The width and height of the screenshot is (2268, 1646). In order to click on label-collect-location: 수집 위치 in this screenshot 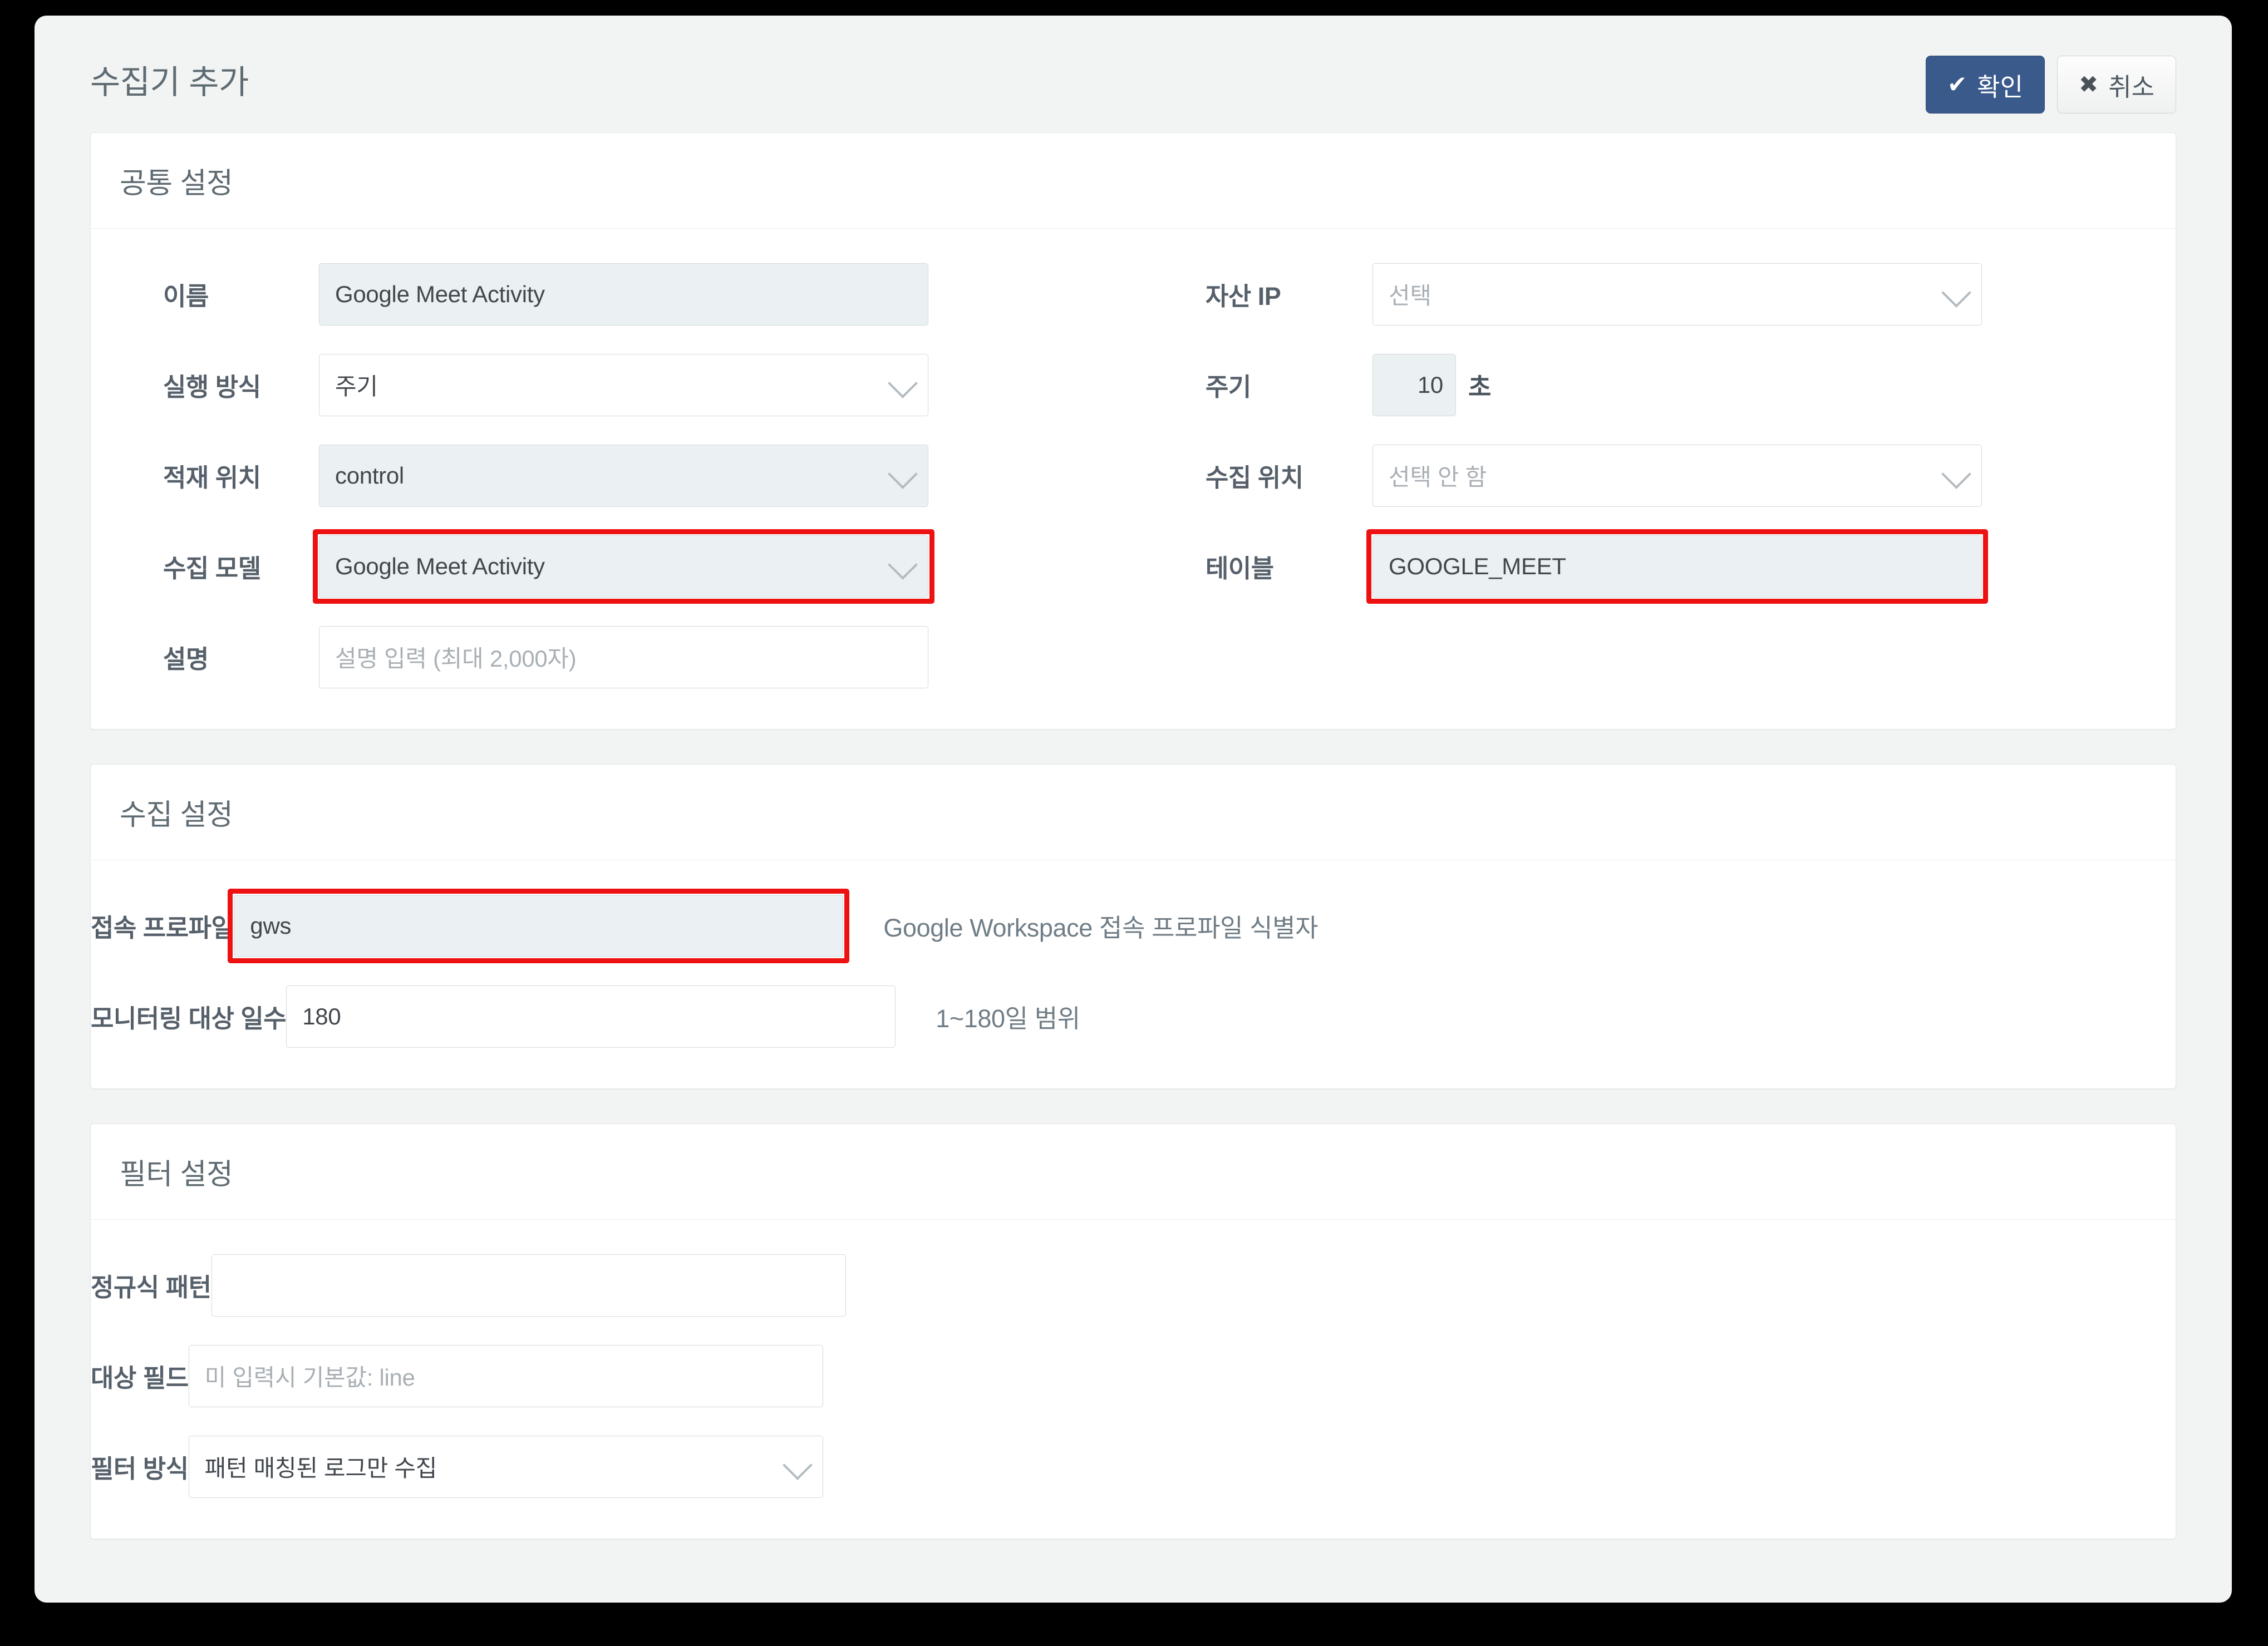, I will do `click(1255, 478)`.